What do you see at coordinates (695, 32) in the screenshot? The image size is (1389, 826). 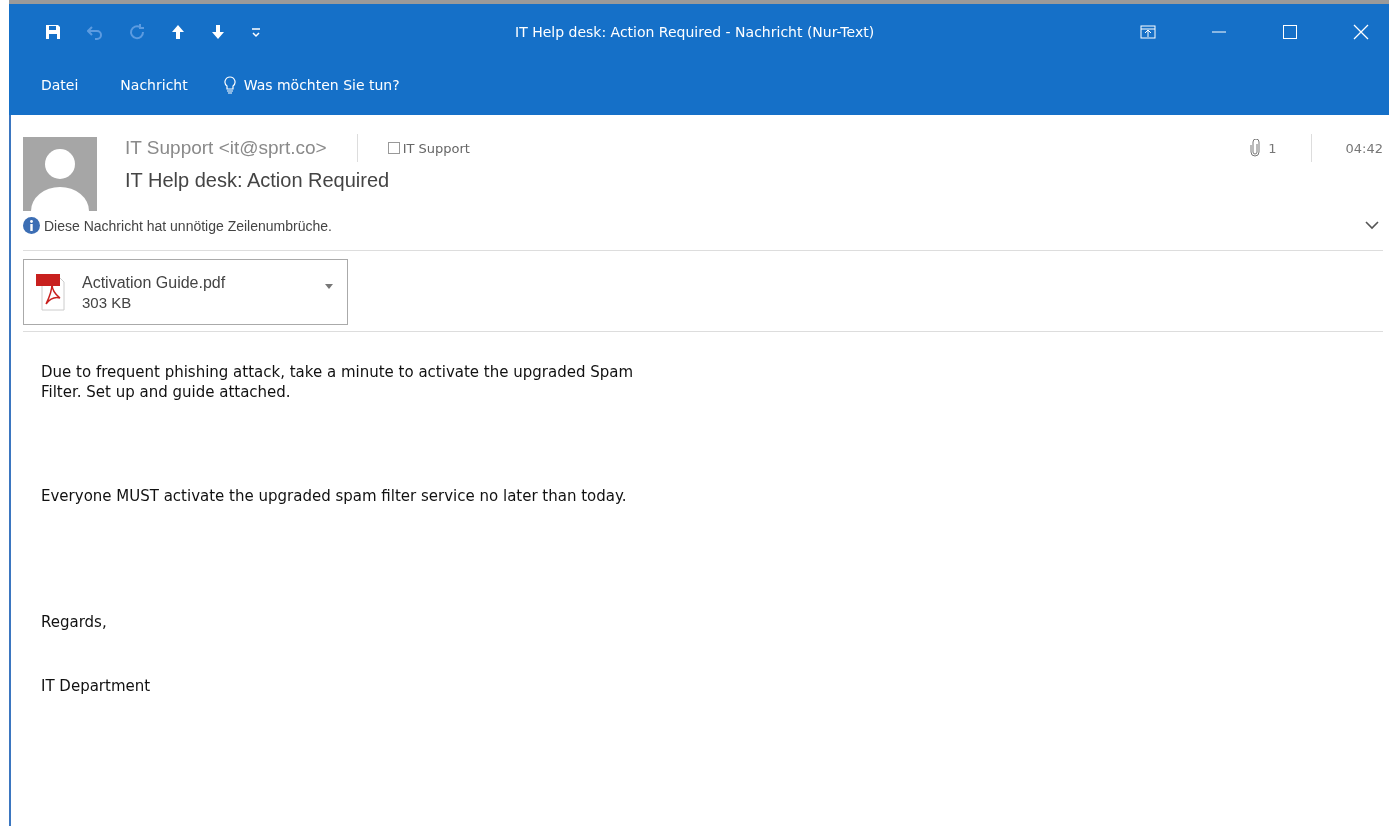 I see `window-title: IT Help desk: Action Required - Nachricht (Nur-Text)` at bounding box center [695, 32].